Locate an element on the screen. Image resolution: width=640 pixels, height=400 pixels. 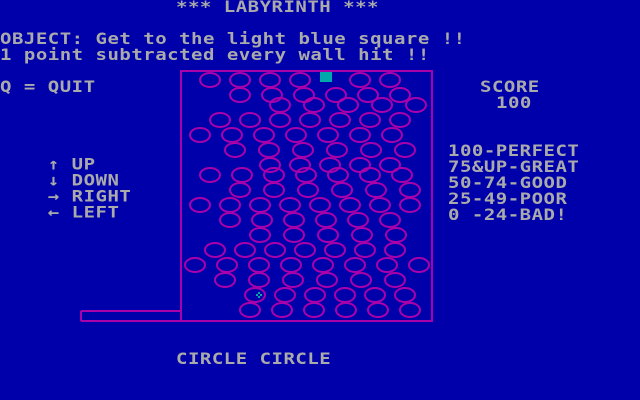
goal-square is located at coordinates (326, 77).